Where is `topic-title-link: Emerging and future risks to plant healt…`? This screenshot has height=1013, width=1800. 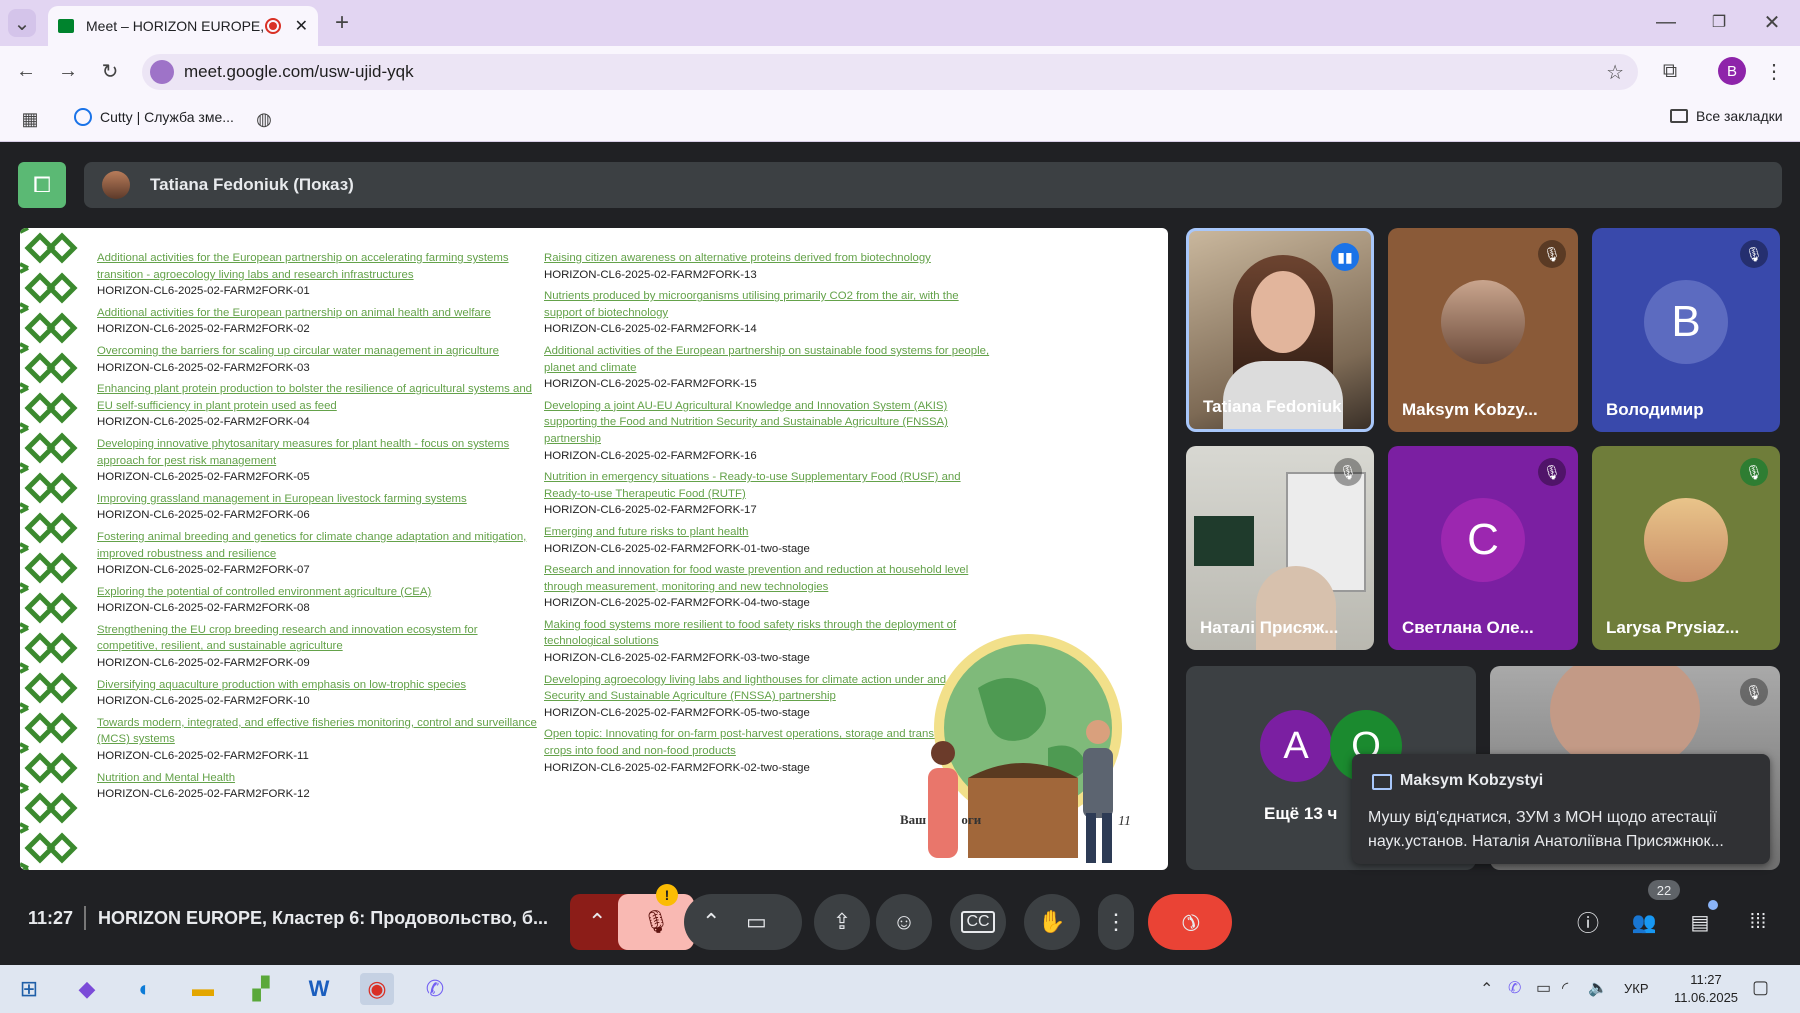
topic-title-link: Emerging and future risks to plant healt… is located at coordinates (771, 532).